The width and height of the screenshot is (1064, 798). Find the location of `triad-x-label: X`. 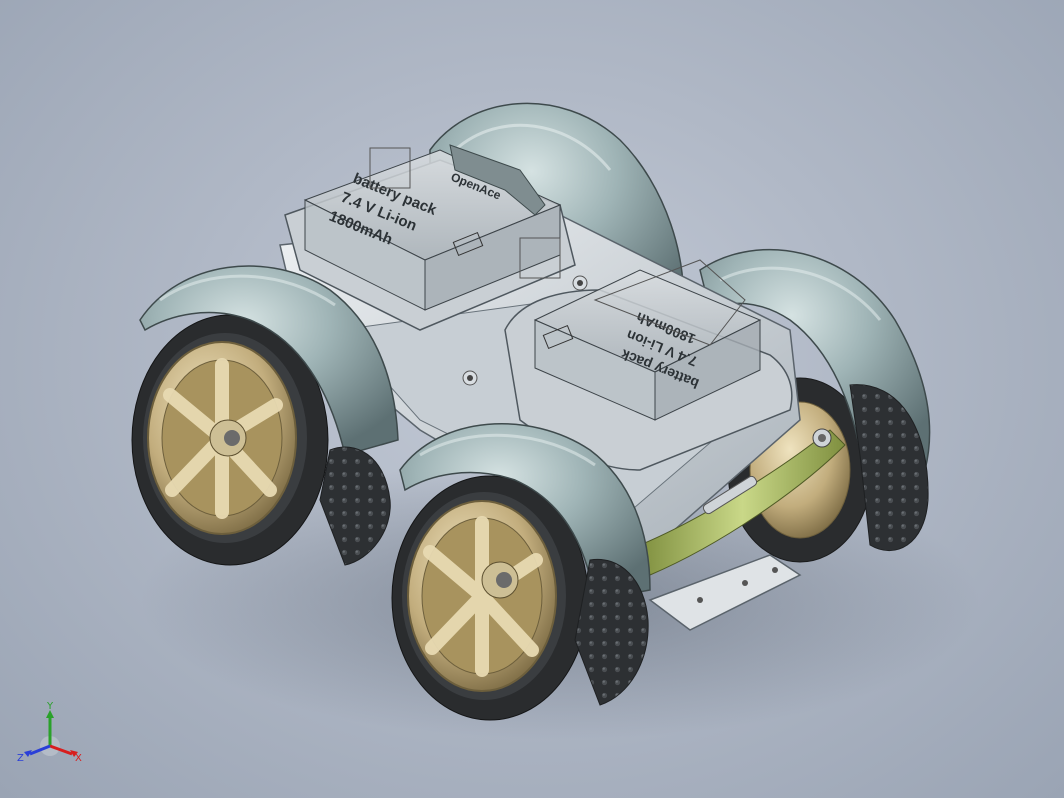

triad-x-label: X is located at coordinates (78, 758).